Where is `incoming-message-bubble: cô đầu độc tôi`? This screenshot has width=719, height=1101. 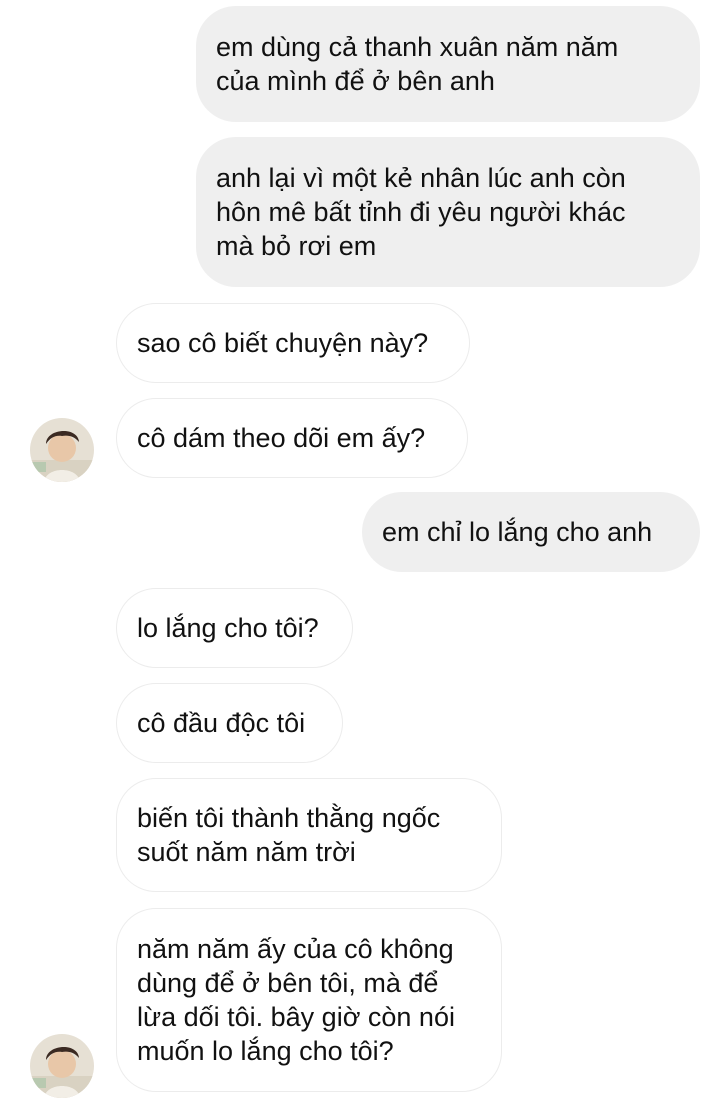 incoming-message-bubble: cô đầu độc tôi is located at coordinates (229, 723).